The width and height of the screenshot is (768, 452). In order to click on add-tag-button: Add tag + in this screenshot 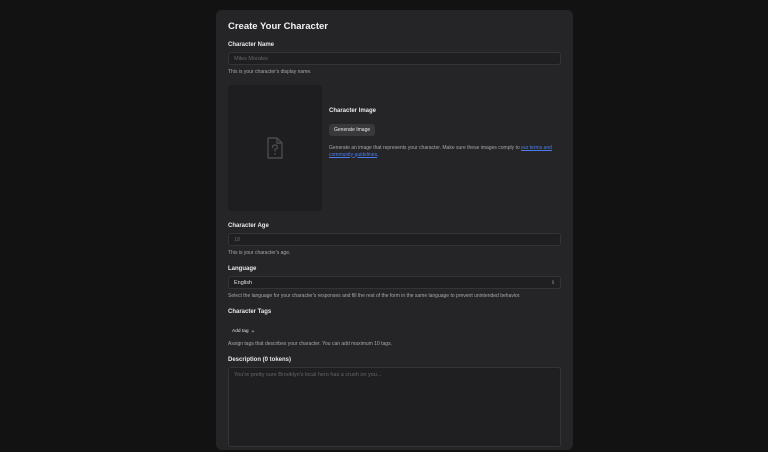, I will do `click(243, 331)`.